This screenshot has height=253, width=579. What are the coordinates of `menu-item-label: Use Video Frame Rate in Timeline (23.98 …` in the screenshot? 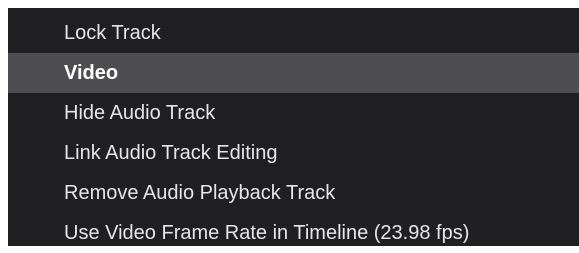 It's located at (267, 232).